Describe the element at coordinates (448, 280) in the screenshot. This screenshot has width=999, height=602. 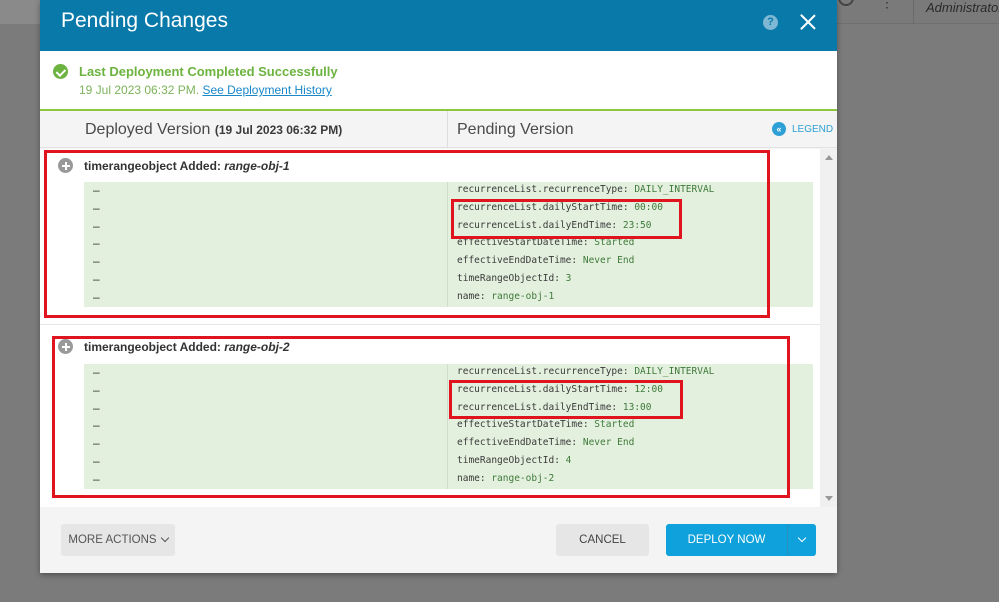
I see `diff-row: – timeRangeObjectId: 3` at that location.